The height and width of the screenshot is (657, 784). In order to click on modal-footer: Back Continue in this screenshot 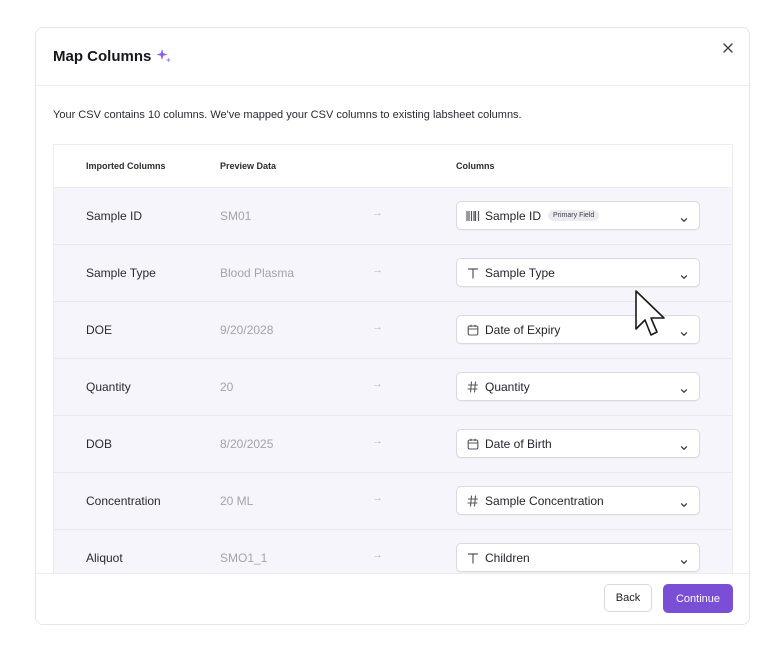, I will do `click(392, 598)`.